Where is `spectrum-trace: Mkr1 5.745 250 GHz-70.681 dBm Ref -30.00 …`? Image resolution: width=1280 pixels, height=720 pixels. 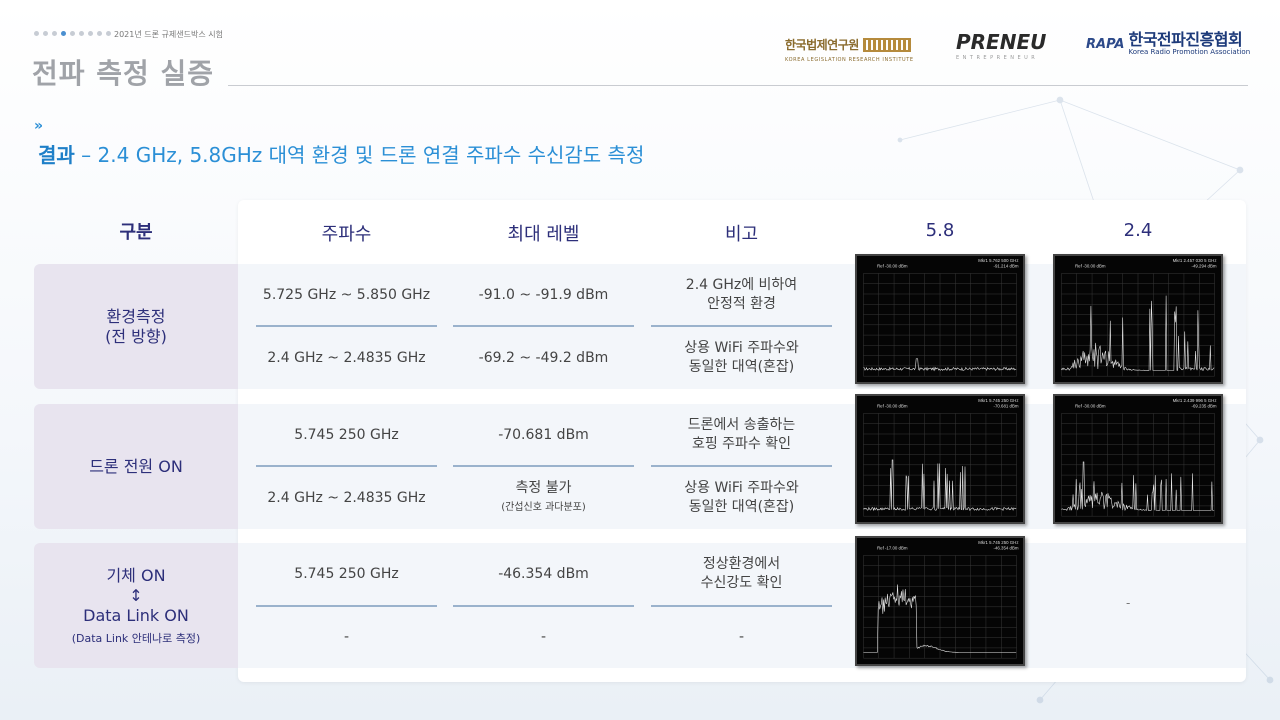 spectrum-trace: Mkr1 5.745 250 GHz-70.681 dBm Ref -30.00 … is located at coordinates (941, 457).